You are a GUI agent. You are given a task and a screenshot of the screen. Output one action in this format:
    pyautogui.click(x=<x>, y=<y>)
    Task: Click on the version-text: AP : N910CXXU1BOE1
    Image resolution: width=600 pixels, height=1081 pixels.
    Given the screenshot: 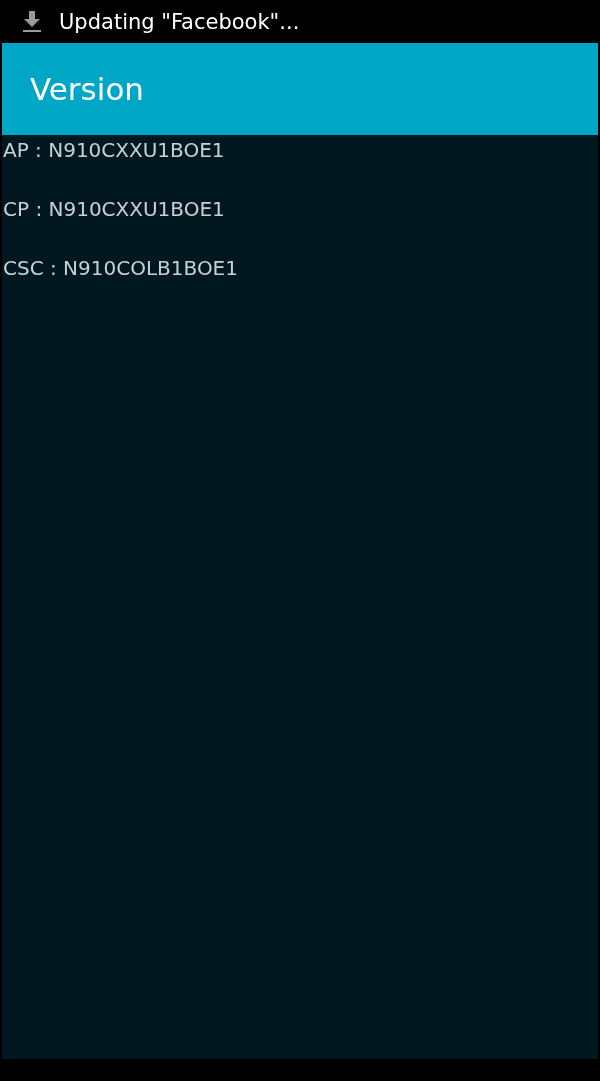 What is the action you would take?
    pyautogui.click(x=114, y=150)
    